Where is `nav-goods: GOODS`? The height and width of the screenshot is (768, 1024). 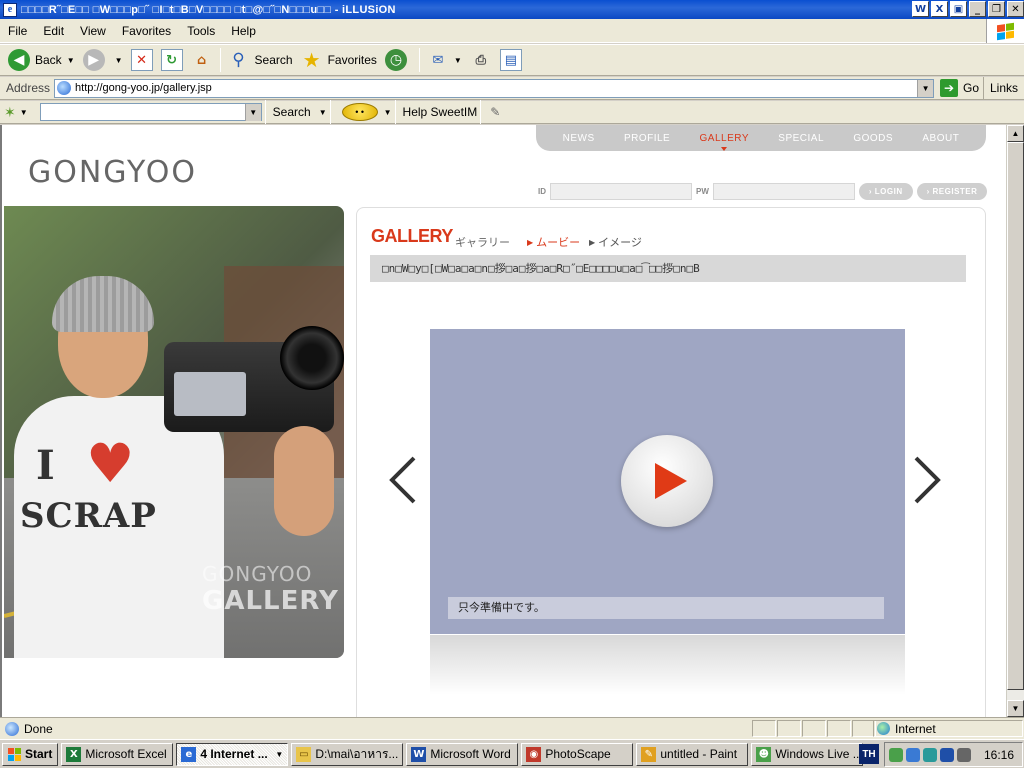 nav-goods: GOODS is located at coordinates (873, 138).